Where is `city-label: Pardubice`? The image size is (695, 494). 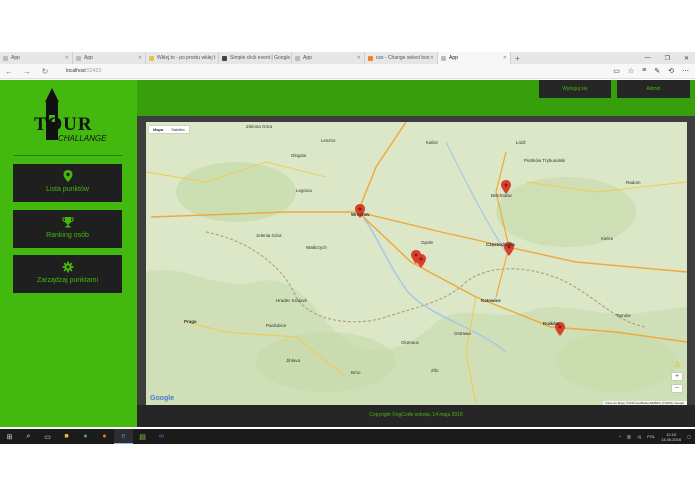 city-label: Pardubice is located at coordinates (276, 325).